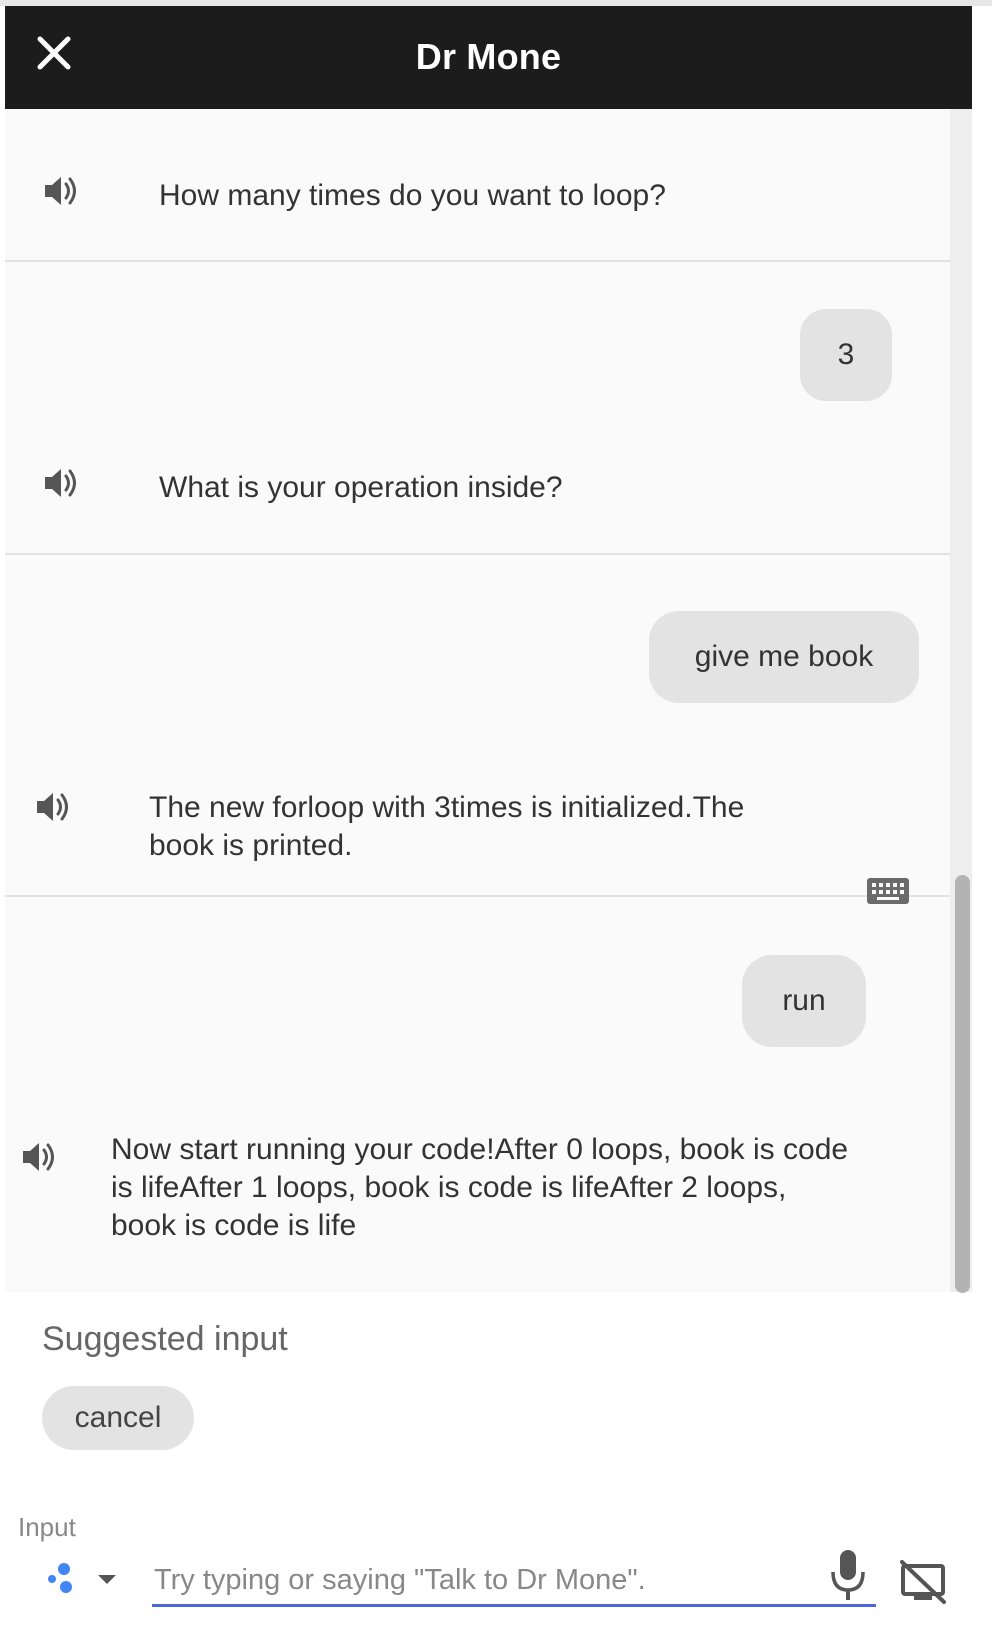 The width and height of the screenshot is (992, 1630). What do you see at coordinates (804, 1001) in the screenshot?
I see `user-message-bubble: run` at bounding box center [804, 1001].